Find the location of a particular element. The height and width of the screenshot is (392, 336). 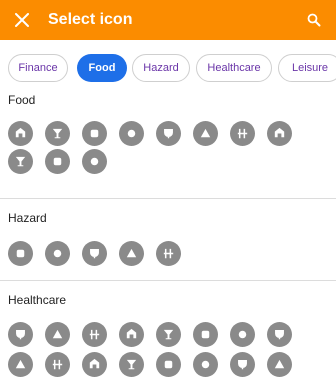

clinic-icon is located at coordinates (20, 364).